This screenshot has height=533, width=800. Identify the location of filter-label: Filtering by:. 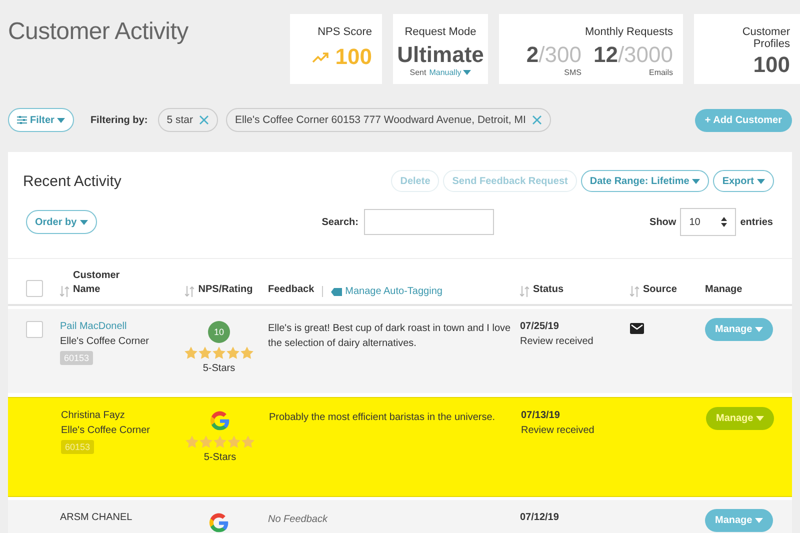
(119, 120).